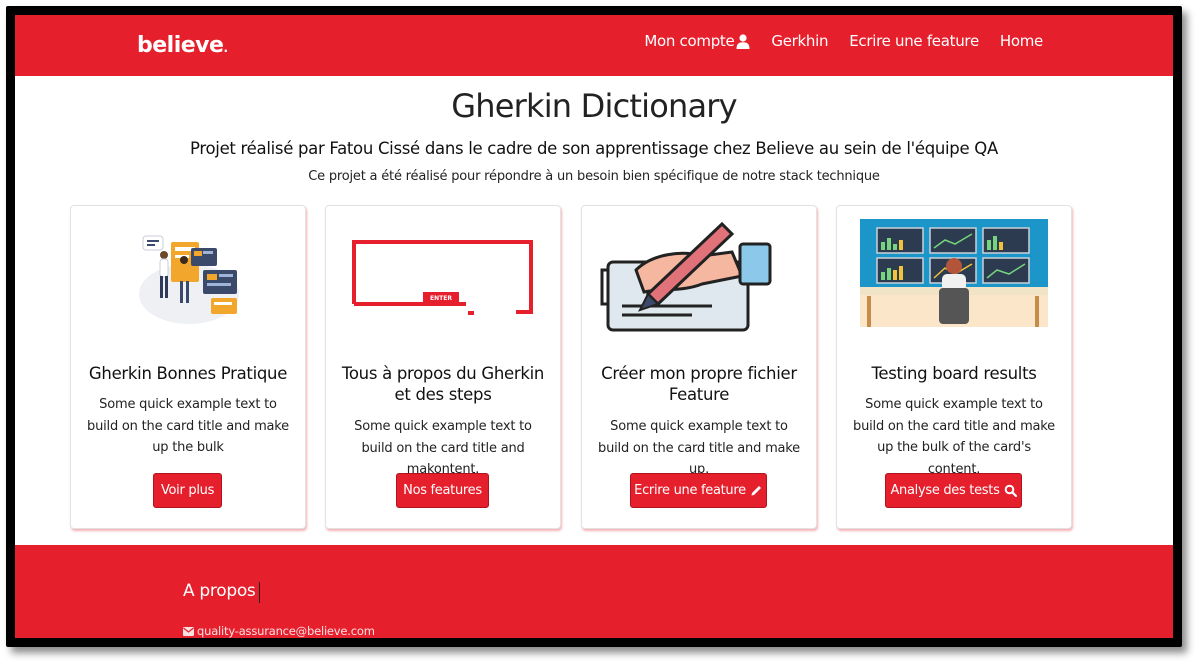 The height and width of the screenshot is (664, 1197). I want to click on user-icon, so click(743, 41).